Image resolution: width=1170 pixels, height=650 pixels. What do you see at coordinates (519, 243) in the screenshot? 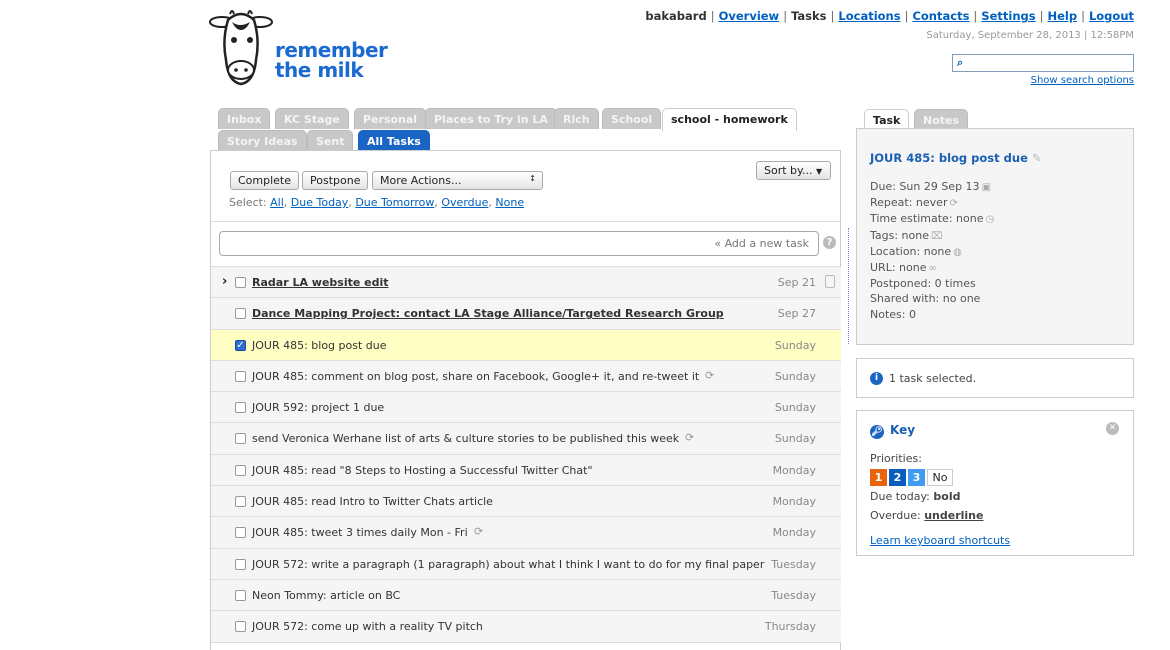
I see `add-task-input: « Add a new task` at bounding box center [519, 243].